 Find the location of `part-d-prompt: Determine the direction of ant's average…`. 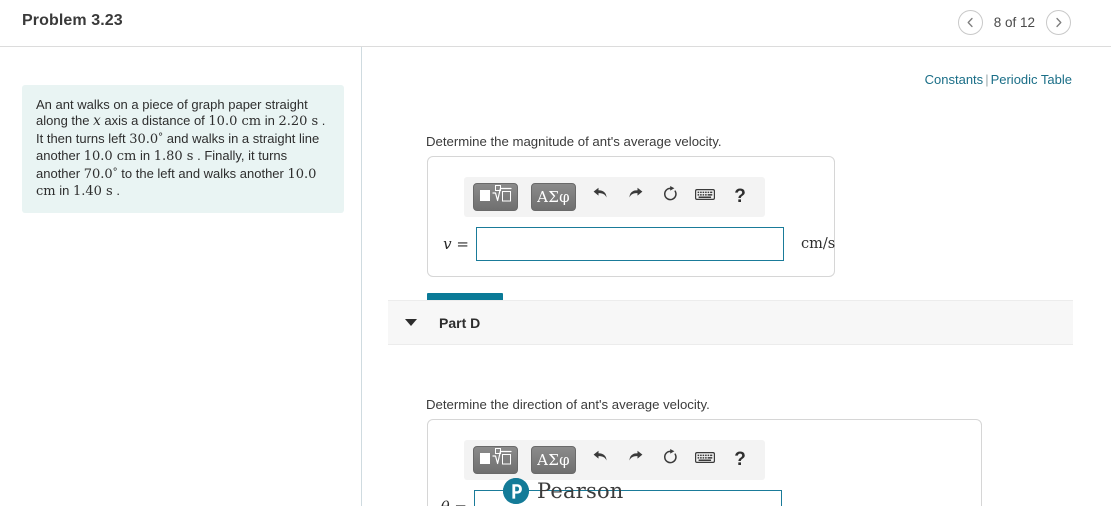

part-d-prompt: Determine the direction of ant's average… is located at coordinates (568, 404).